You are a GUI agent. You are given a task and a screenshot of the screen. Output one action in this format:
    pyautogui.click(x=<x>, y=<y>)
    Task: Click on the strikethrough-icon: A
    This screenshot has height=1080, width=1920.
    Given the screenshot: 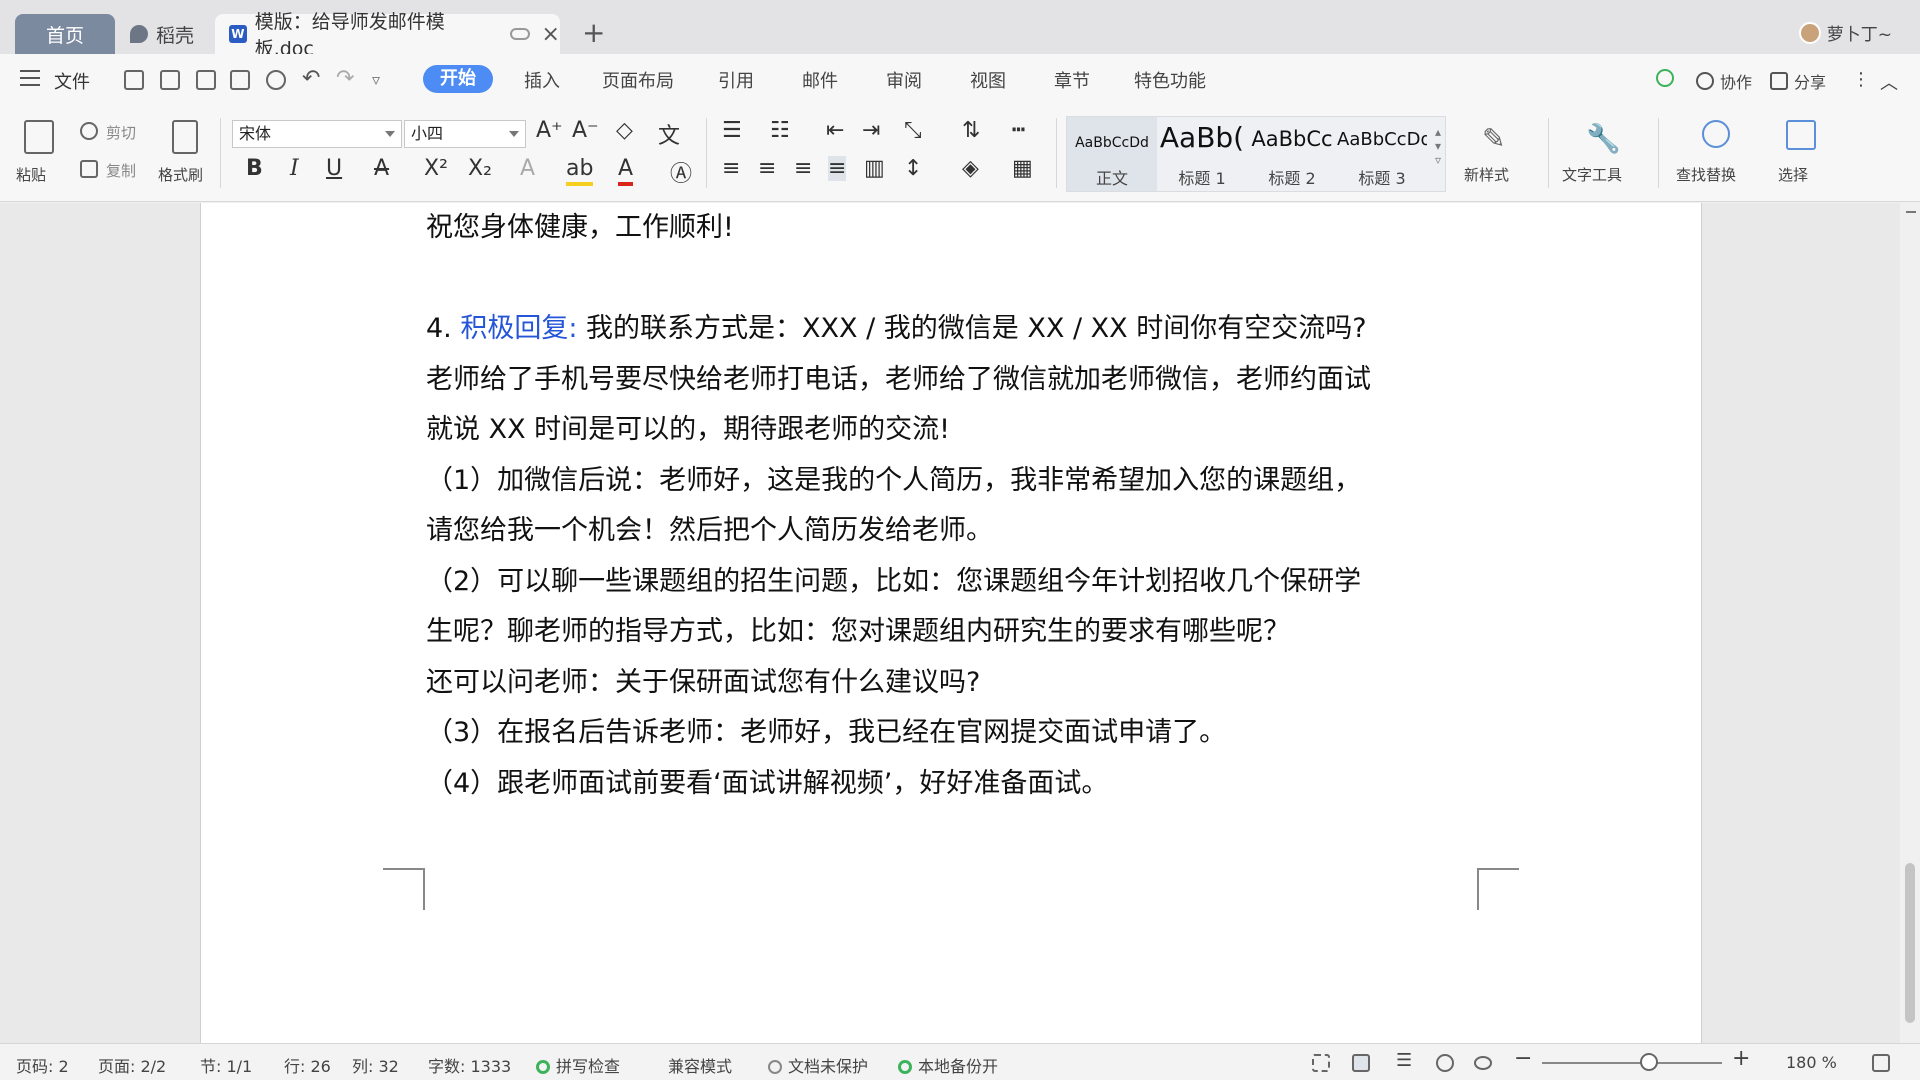 What is the action you would take?
    pyautogui.click(x=381, y=168)
    